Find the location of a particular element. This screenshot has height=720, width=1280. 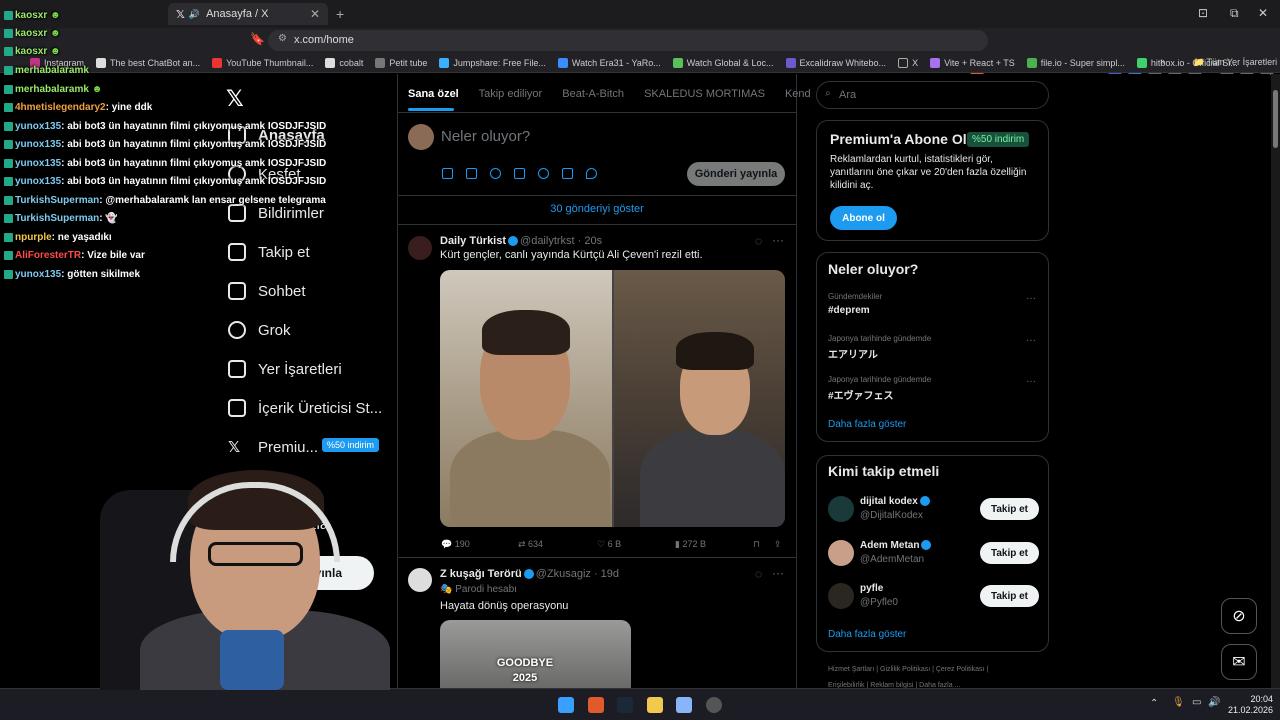

tab-list: SKALEDUS MORTIMAS is located at coordinates (704, 94).